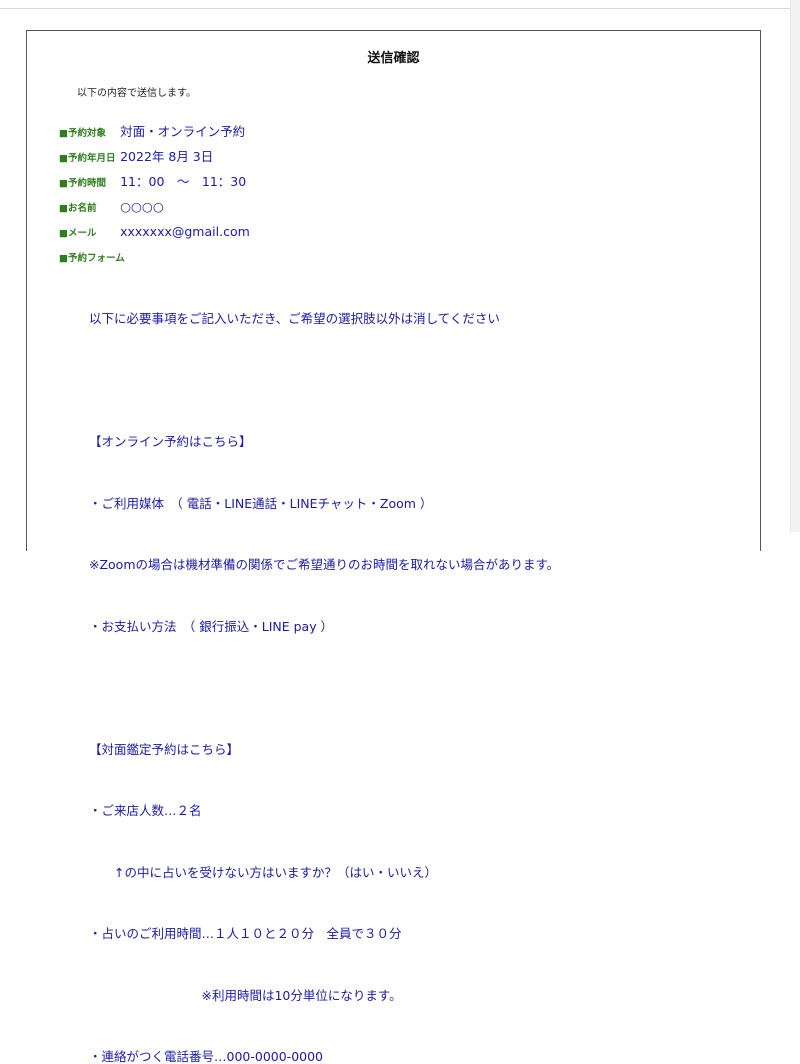 The image size is (800, 1064). I want to click on form-body-line: ・お支払い方法 （ 銀行振込・LINE pay ）, so click(211, 626).